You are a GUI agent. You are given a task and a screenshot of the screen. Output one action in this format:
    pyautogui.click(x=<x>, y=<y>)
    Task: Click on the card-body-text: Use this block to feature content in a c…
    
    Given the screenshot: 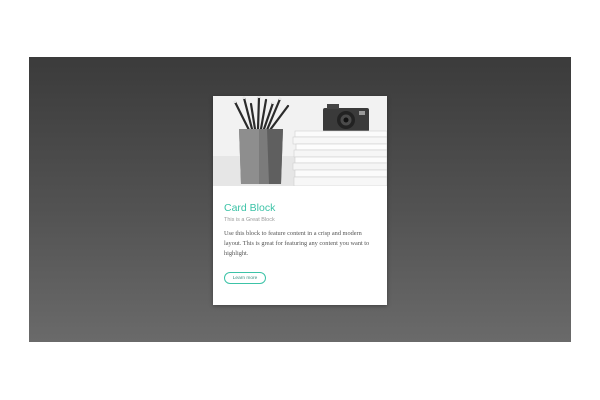 What is the action you would take?
    pyautogui.click(x=297, y=243)
    